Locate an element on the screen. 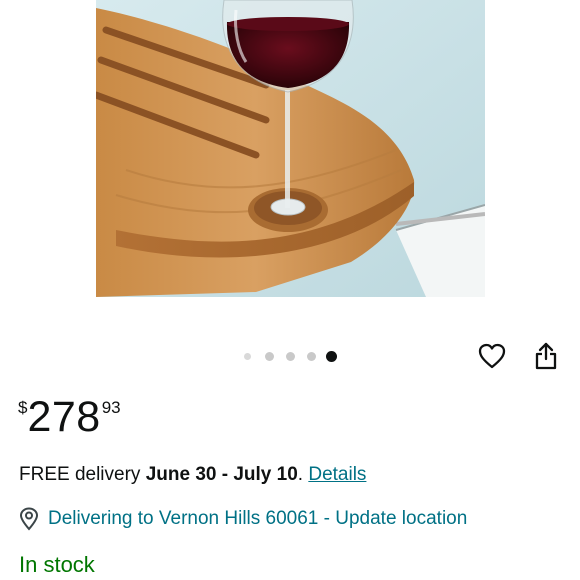 Image resolution: width=580 pixels, height=580 pixels. delivery-info: FREE delivery June 30 - July 10. Details is located at coordinates (192, 475).